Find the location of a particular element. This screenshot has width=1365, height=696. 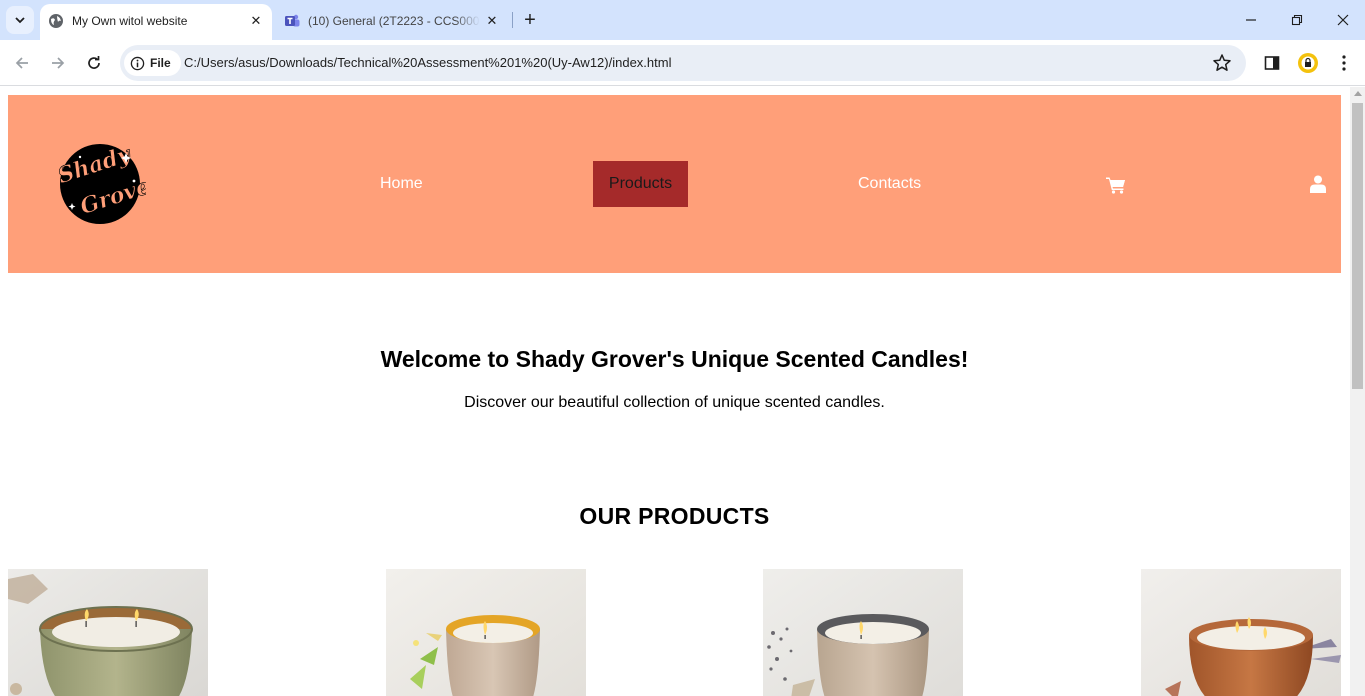

close-window-button is located at coordinates (1343, 20).